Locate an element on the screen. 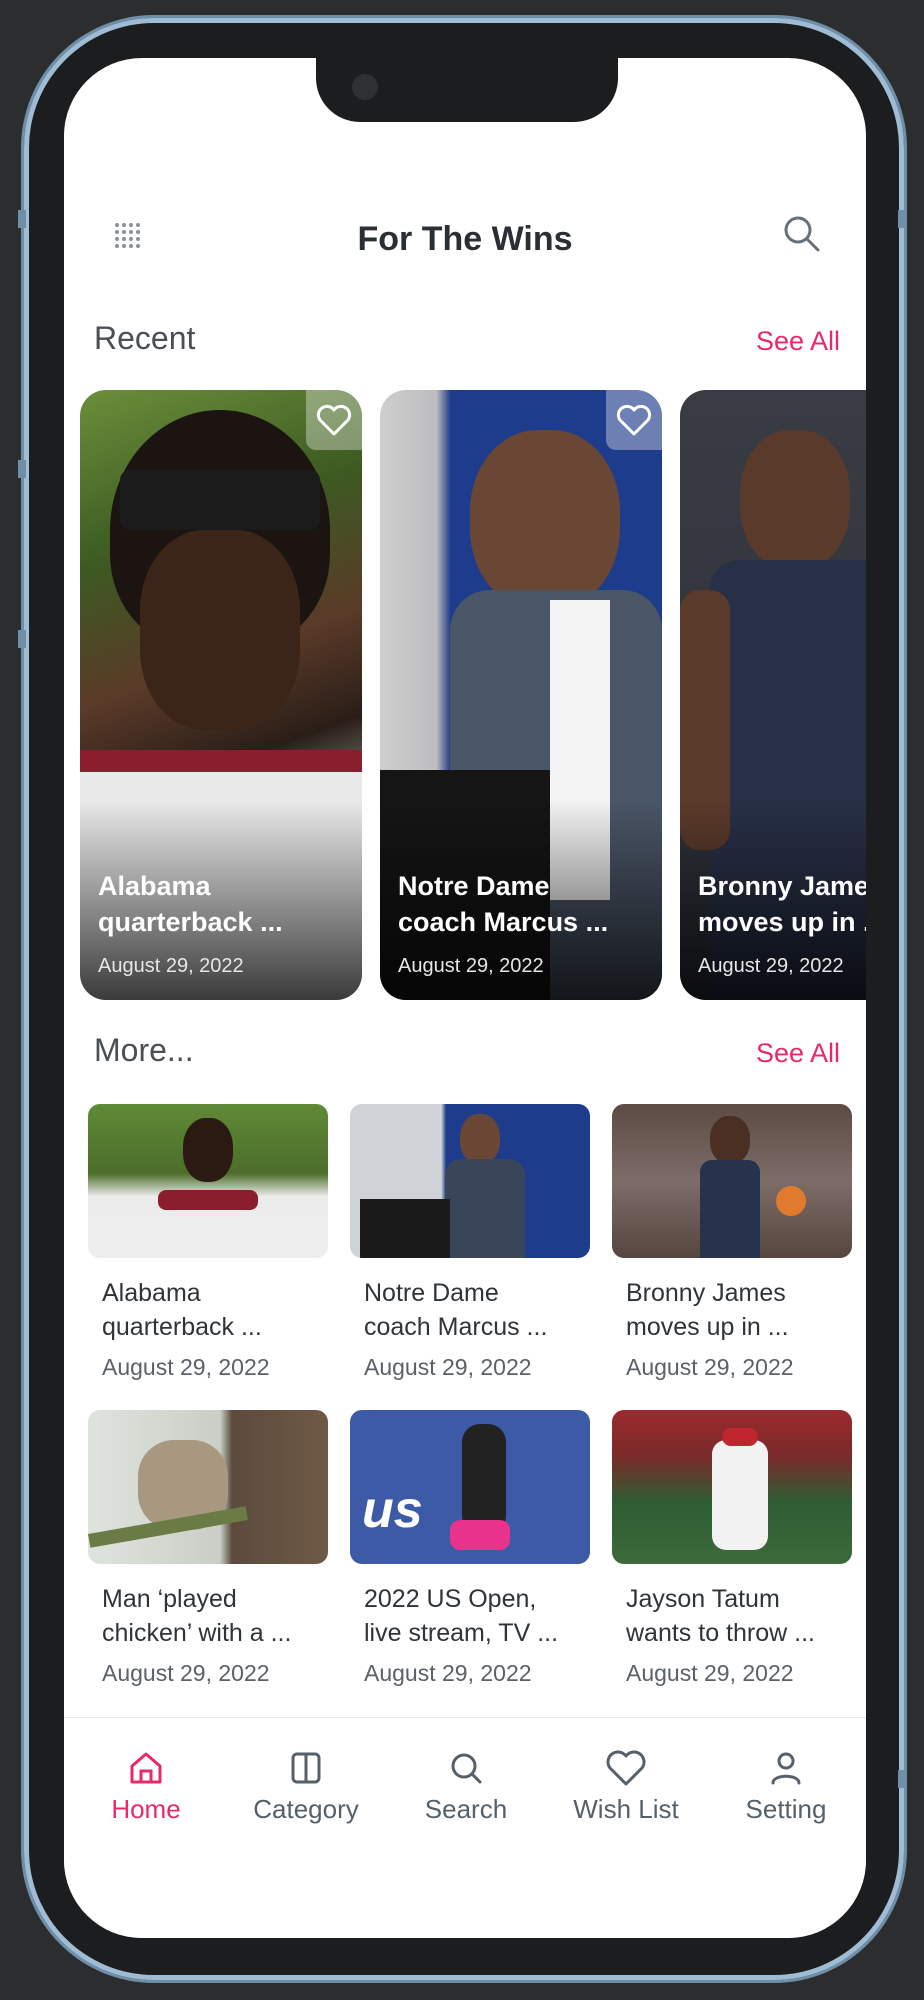 This screenshot has width=924, height=2000. top-bar: For The Wins is located at coordinates (465, 243).